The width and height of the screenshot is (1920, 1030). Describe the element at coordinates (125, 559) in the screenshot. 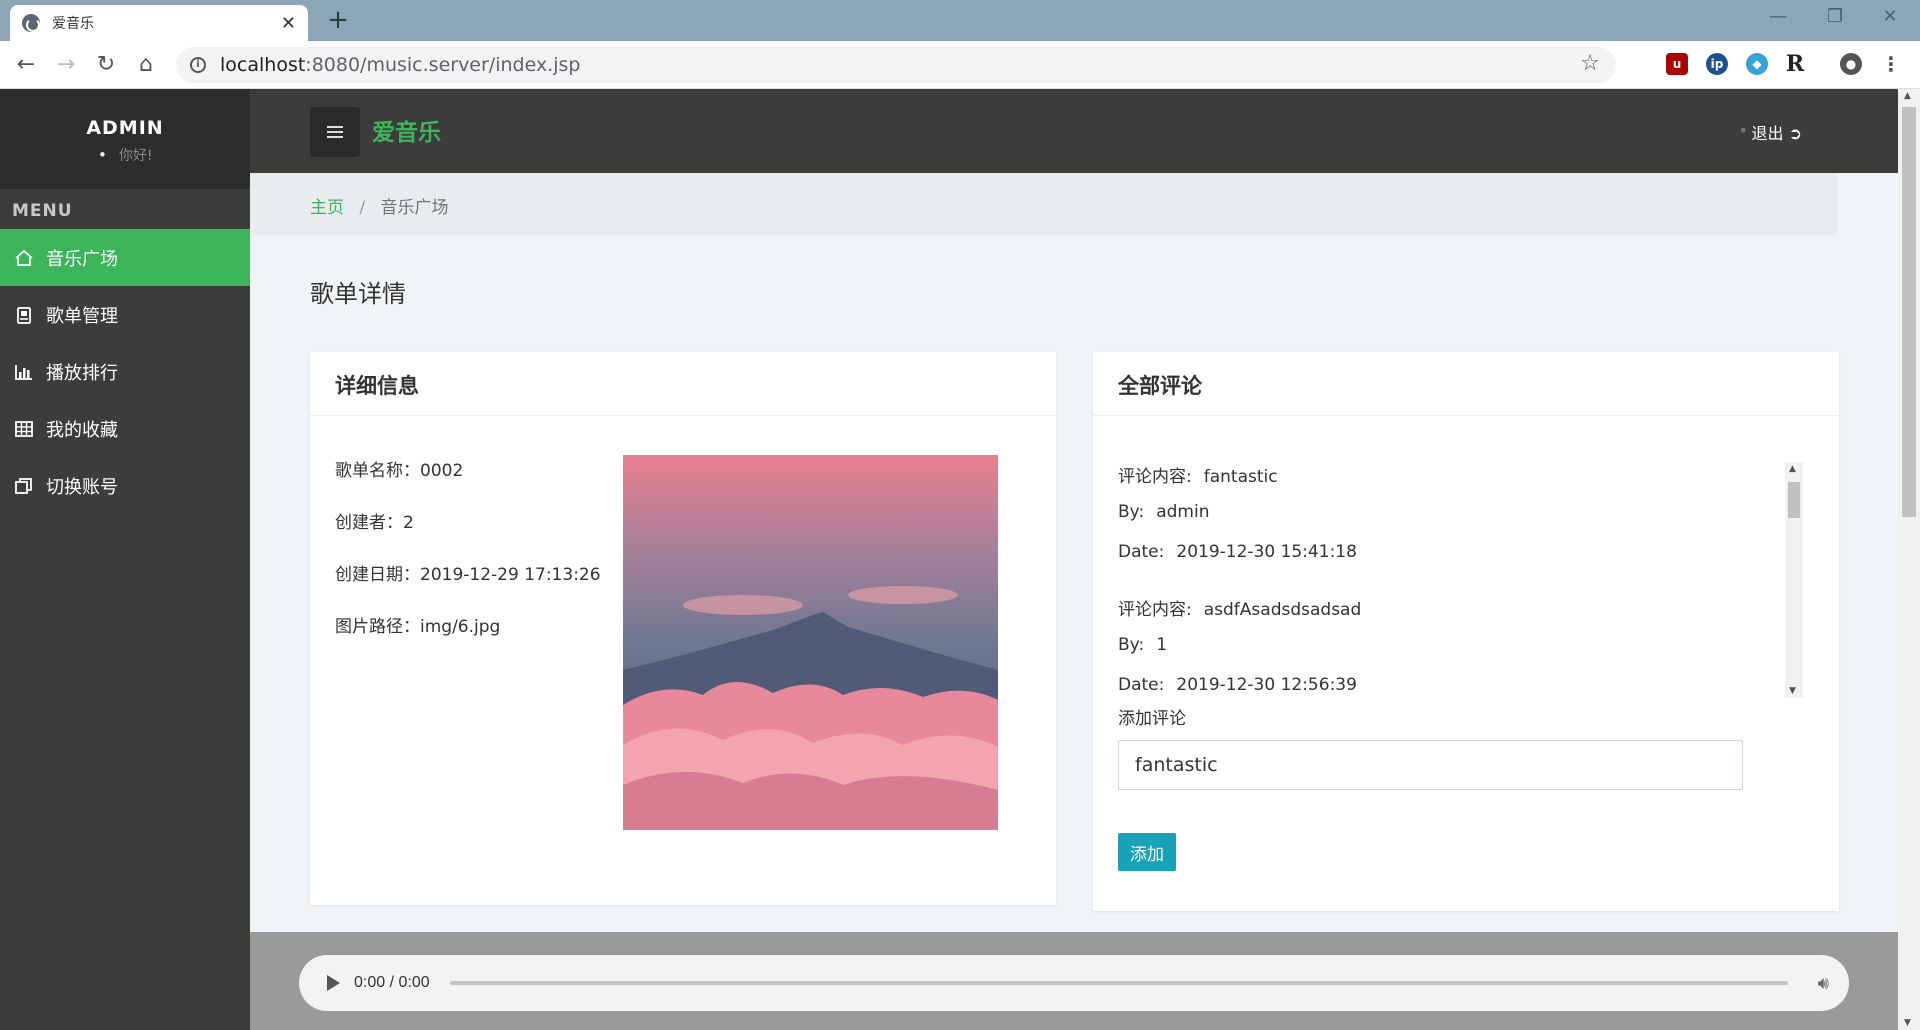

I see `sidebar: ADMIN 你好! MENU 音乐广场 歌单管理 播放排行 我的收藏 切换账号` at that location.